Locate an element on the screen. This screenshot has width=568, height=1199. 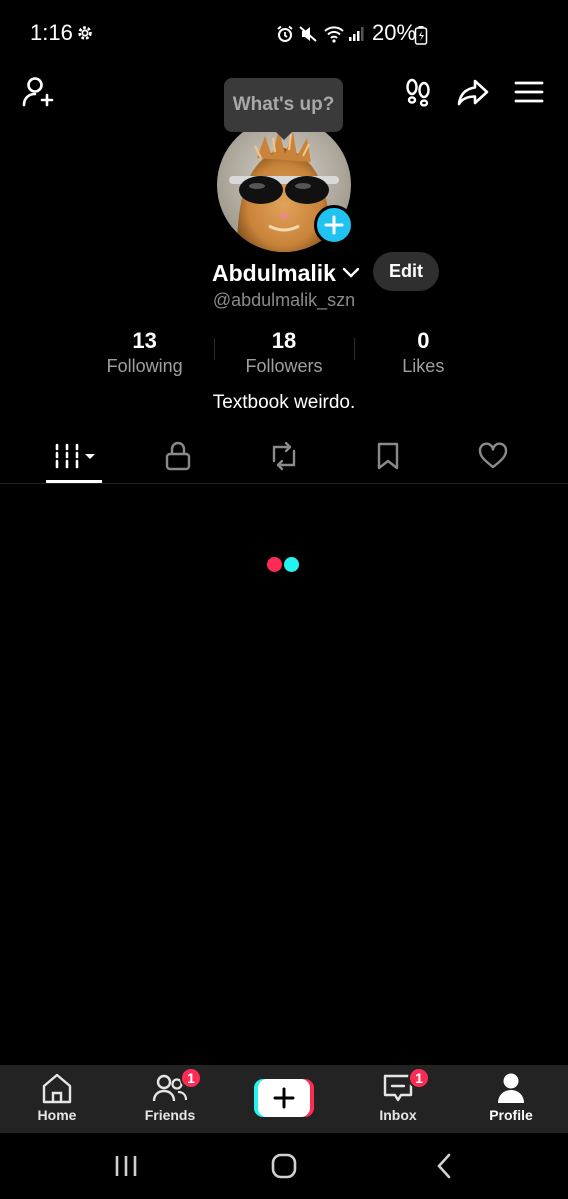
tab-reposts is located at coordinates (284, 456).